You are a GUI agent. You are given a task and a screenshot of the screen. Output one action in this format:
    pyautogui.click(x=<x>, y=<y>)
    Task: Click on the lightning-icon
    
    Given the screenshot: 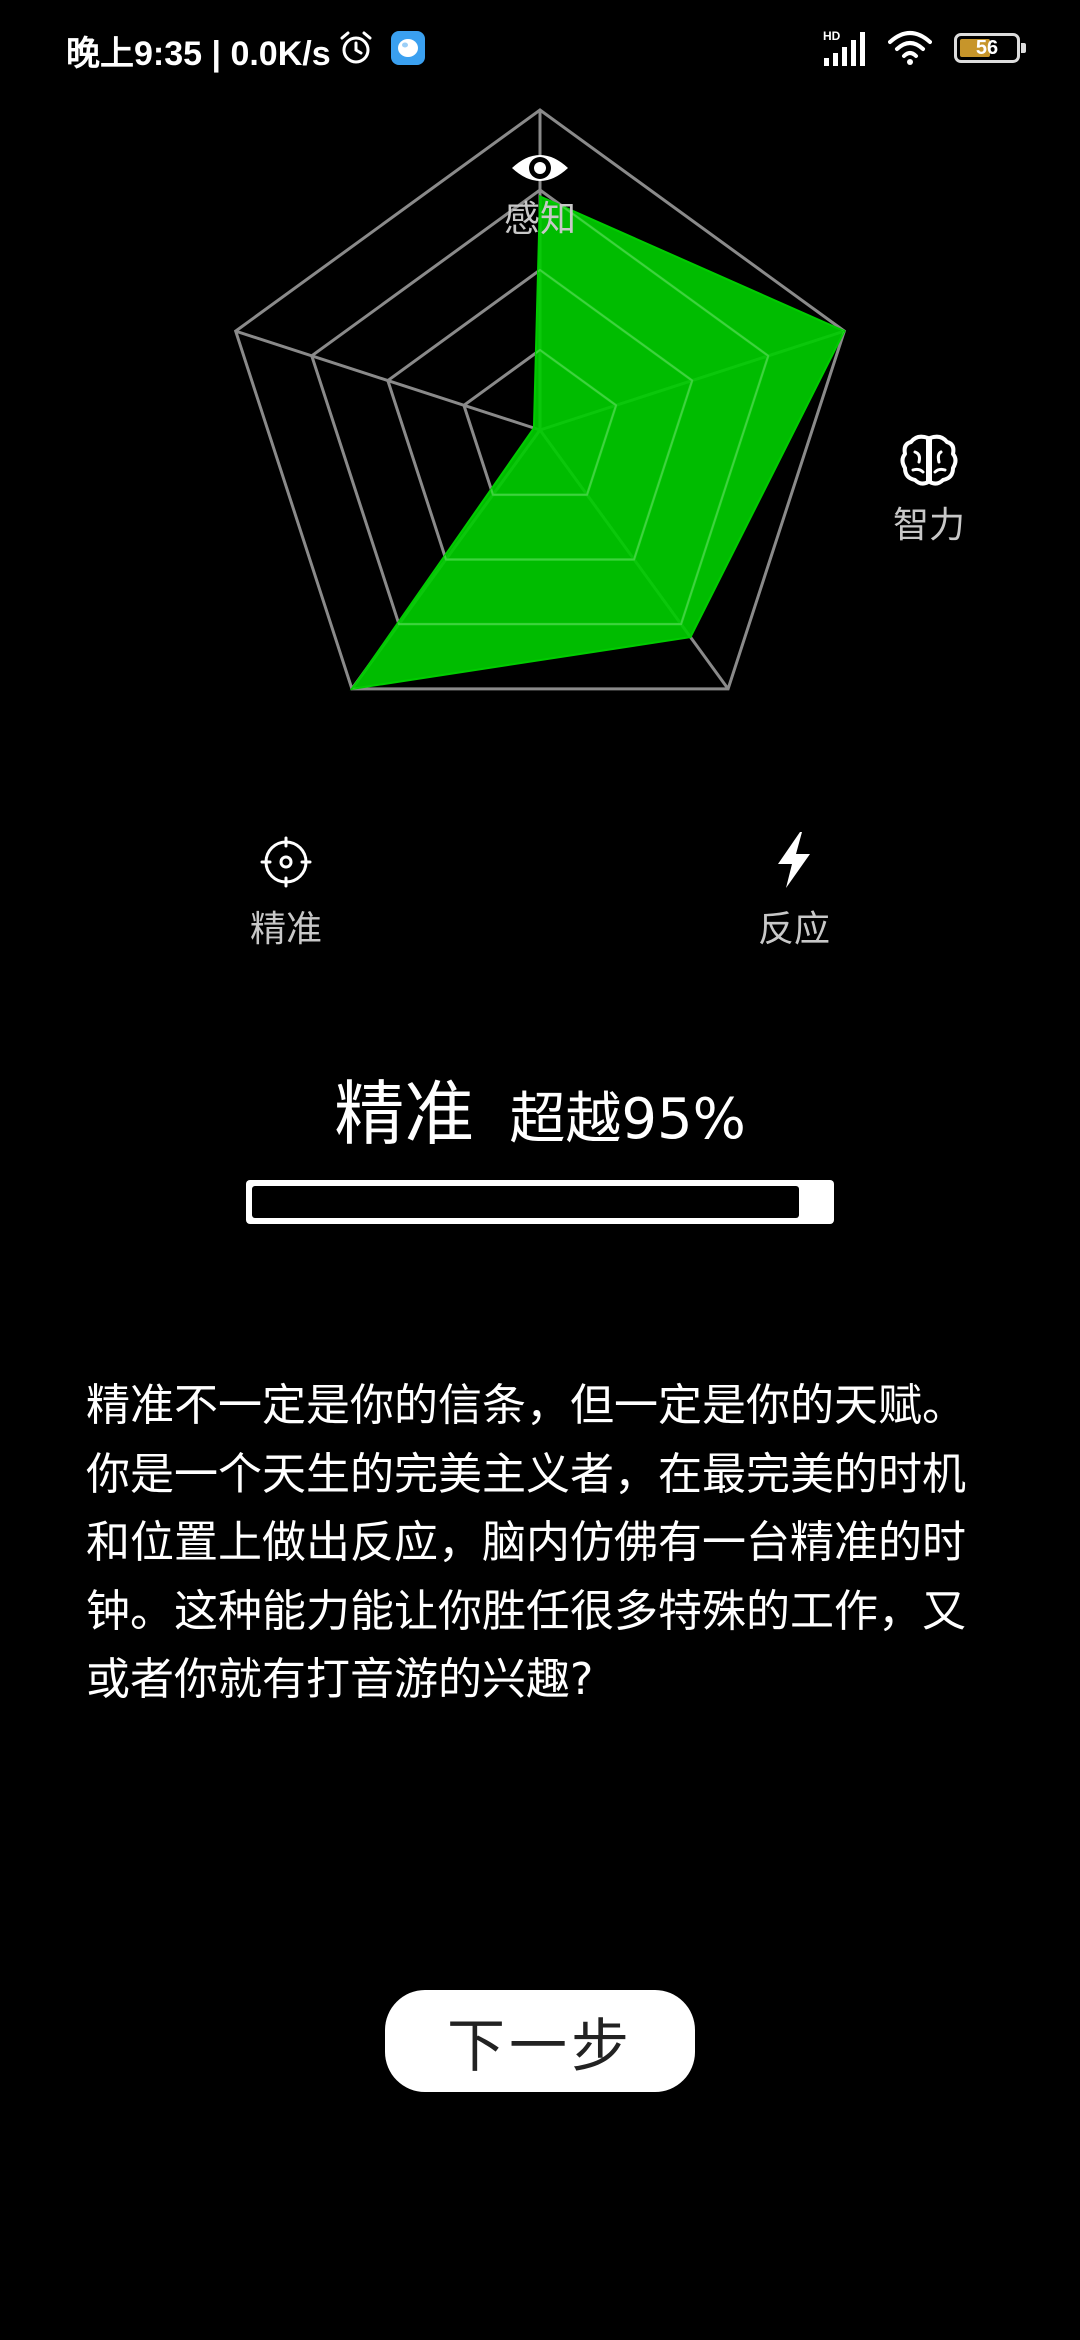 What is the action you would take?
    pyautogui.click(x=794, y=860)
    